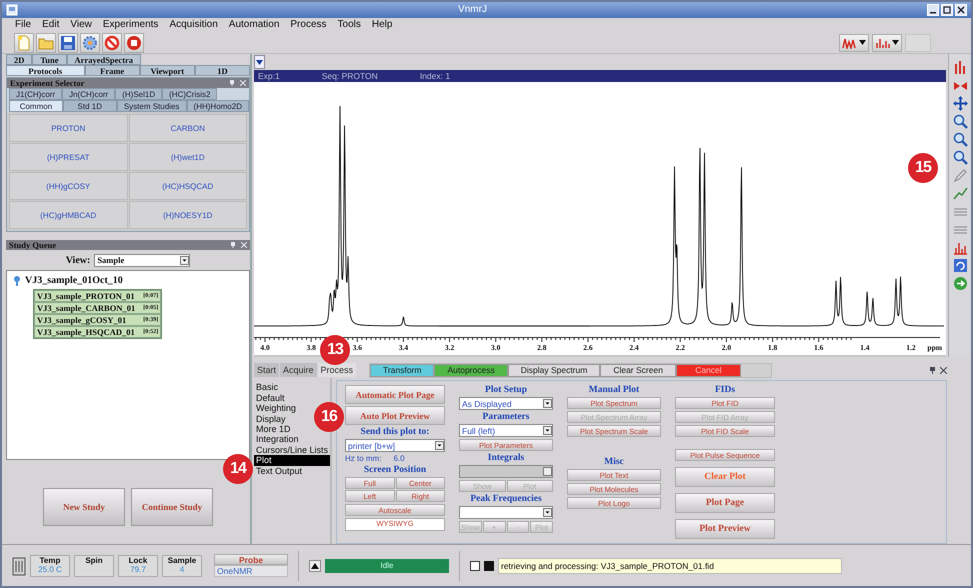  Describe the element at coordinates (251, 571) in the screenshot. I see `probe-value: OneNMR` at that location.